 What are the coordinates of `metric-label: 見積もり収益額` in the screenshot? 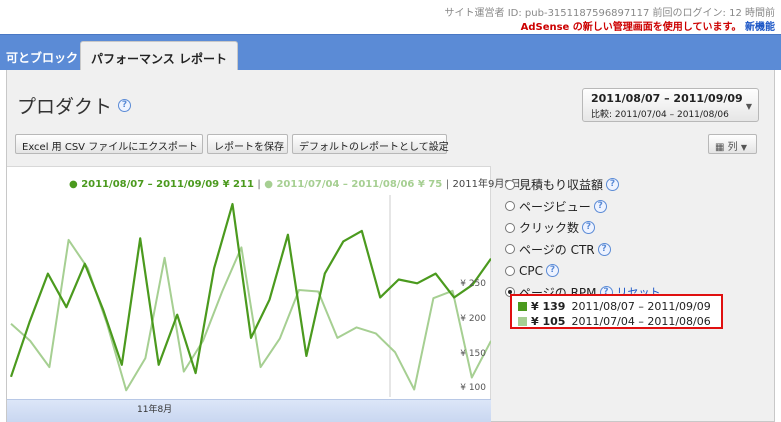 It's located at (561, 185).